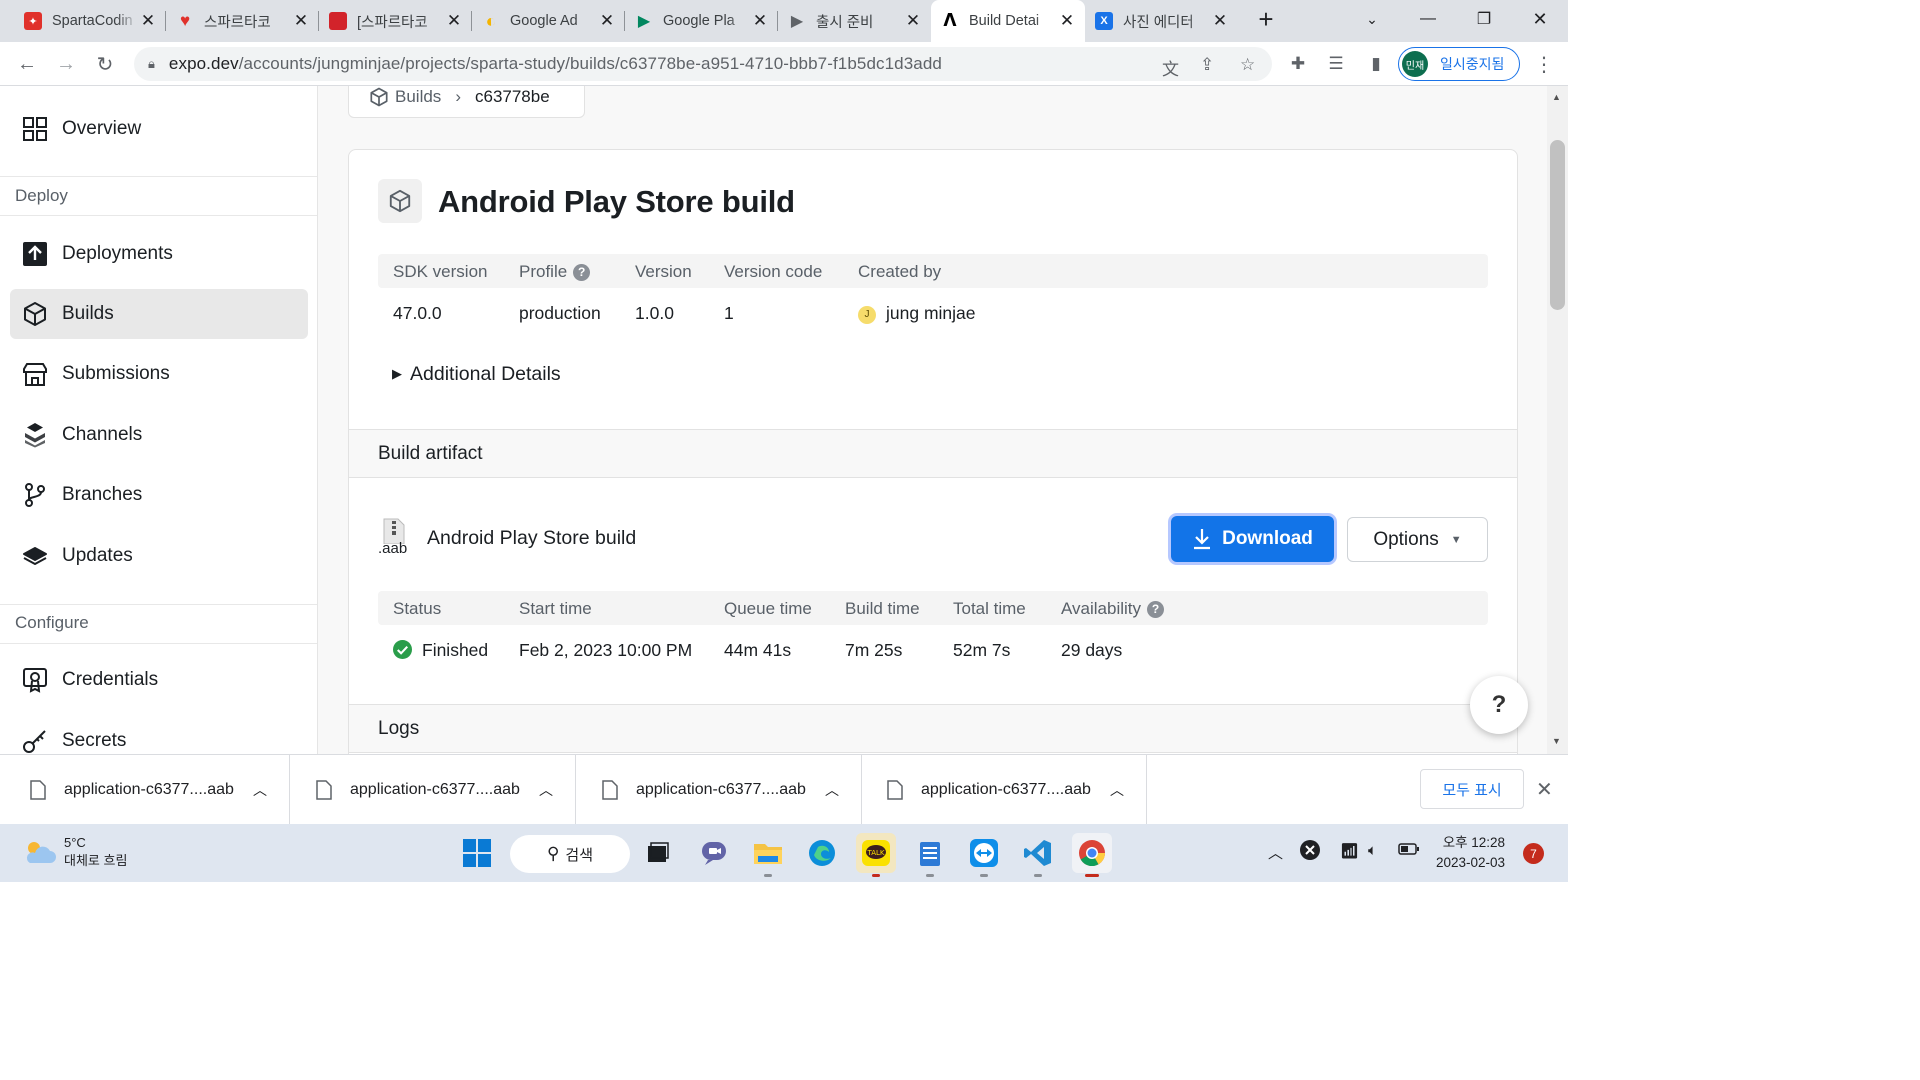 This screenshot has height=1080, width=1920. Describe the element at coordinates (1247, 65) in the screenshot. I see `bookmark-star-icon: ☆` at that location.